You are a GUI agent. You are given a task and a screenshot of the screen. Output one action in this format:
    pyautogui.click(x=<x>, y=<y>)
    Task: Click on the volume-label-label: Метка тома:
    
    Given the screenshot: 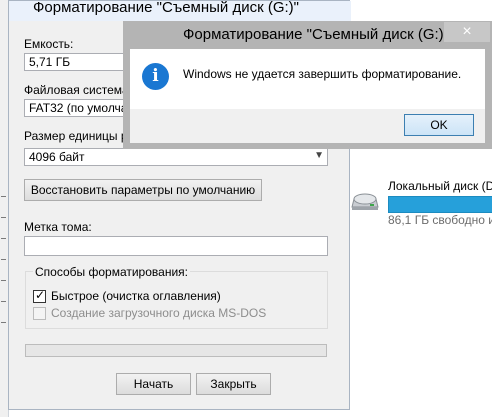 What is the action you would take?
    pyautogui.click(x=58, y=227)
    